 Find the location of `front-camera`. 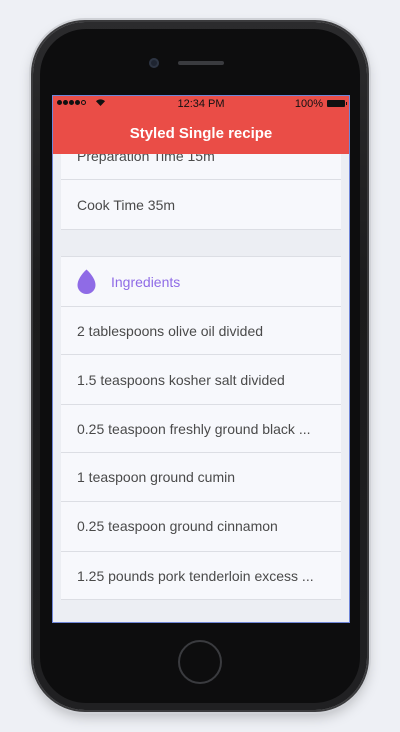

front-camera is located at coordinates (154, 63).